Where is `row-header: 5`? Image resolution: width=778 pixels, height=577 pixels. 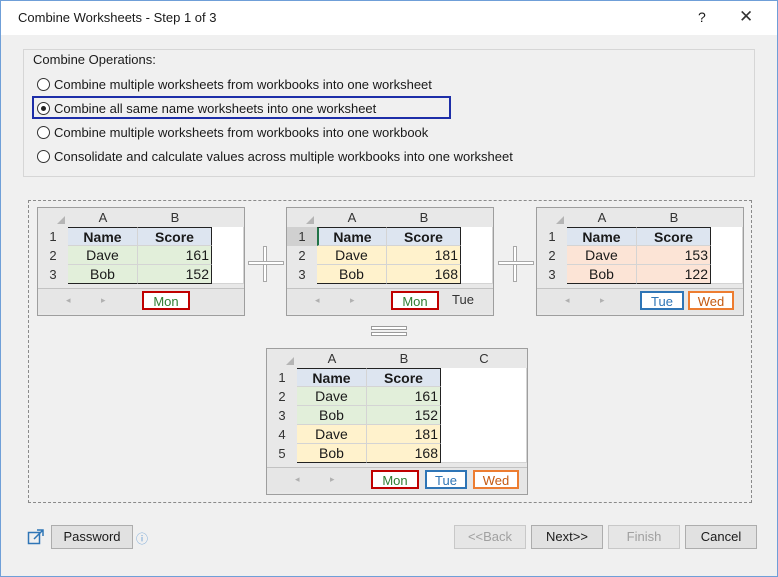
row-header: 5 is located at coordinates (282, 453).